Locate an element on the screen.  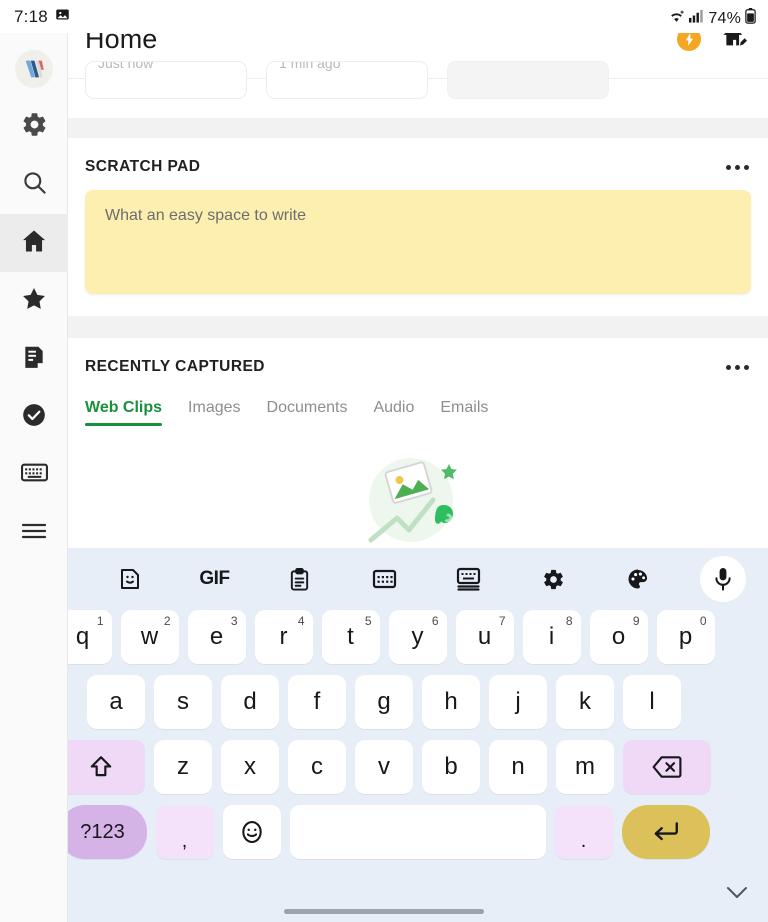
evernote-logo-icon is located at coordinates (34, 69).